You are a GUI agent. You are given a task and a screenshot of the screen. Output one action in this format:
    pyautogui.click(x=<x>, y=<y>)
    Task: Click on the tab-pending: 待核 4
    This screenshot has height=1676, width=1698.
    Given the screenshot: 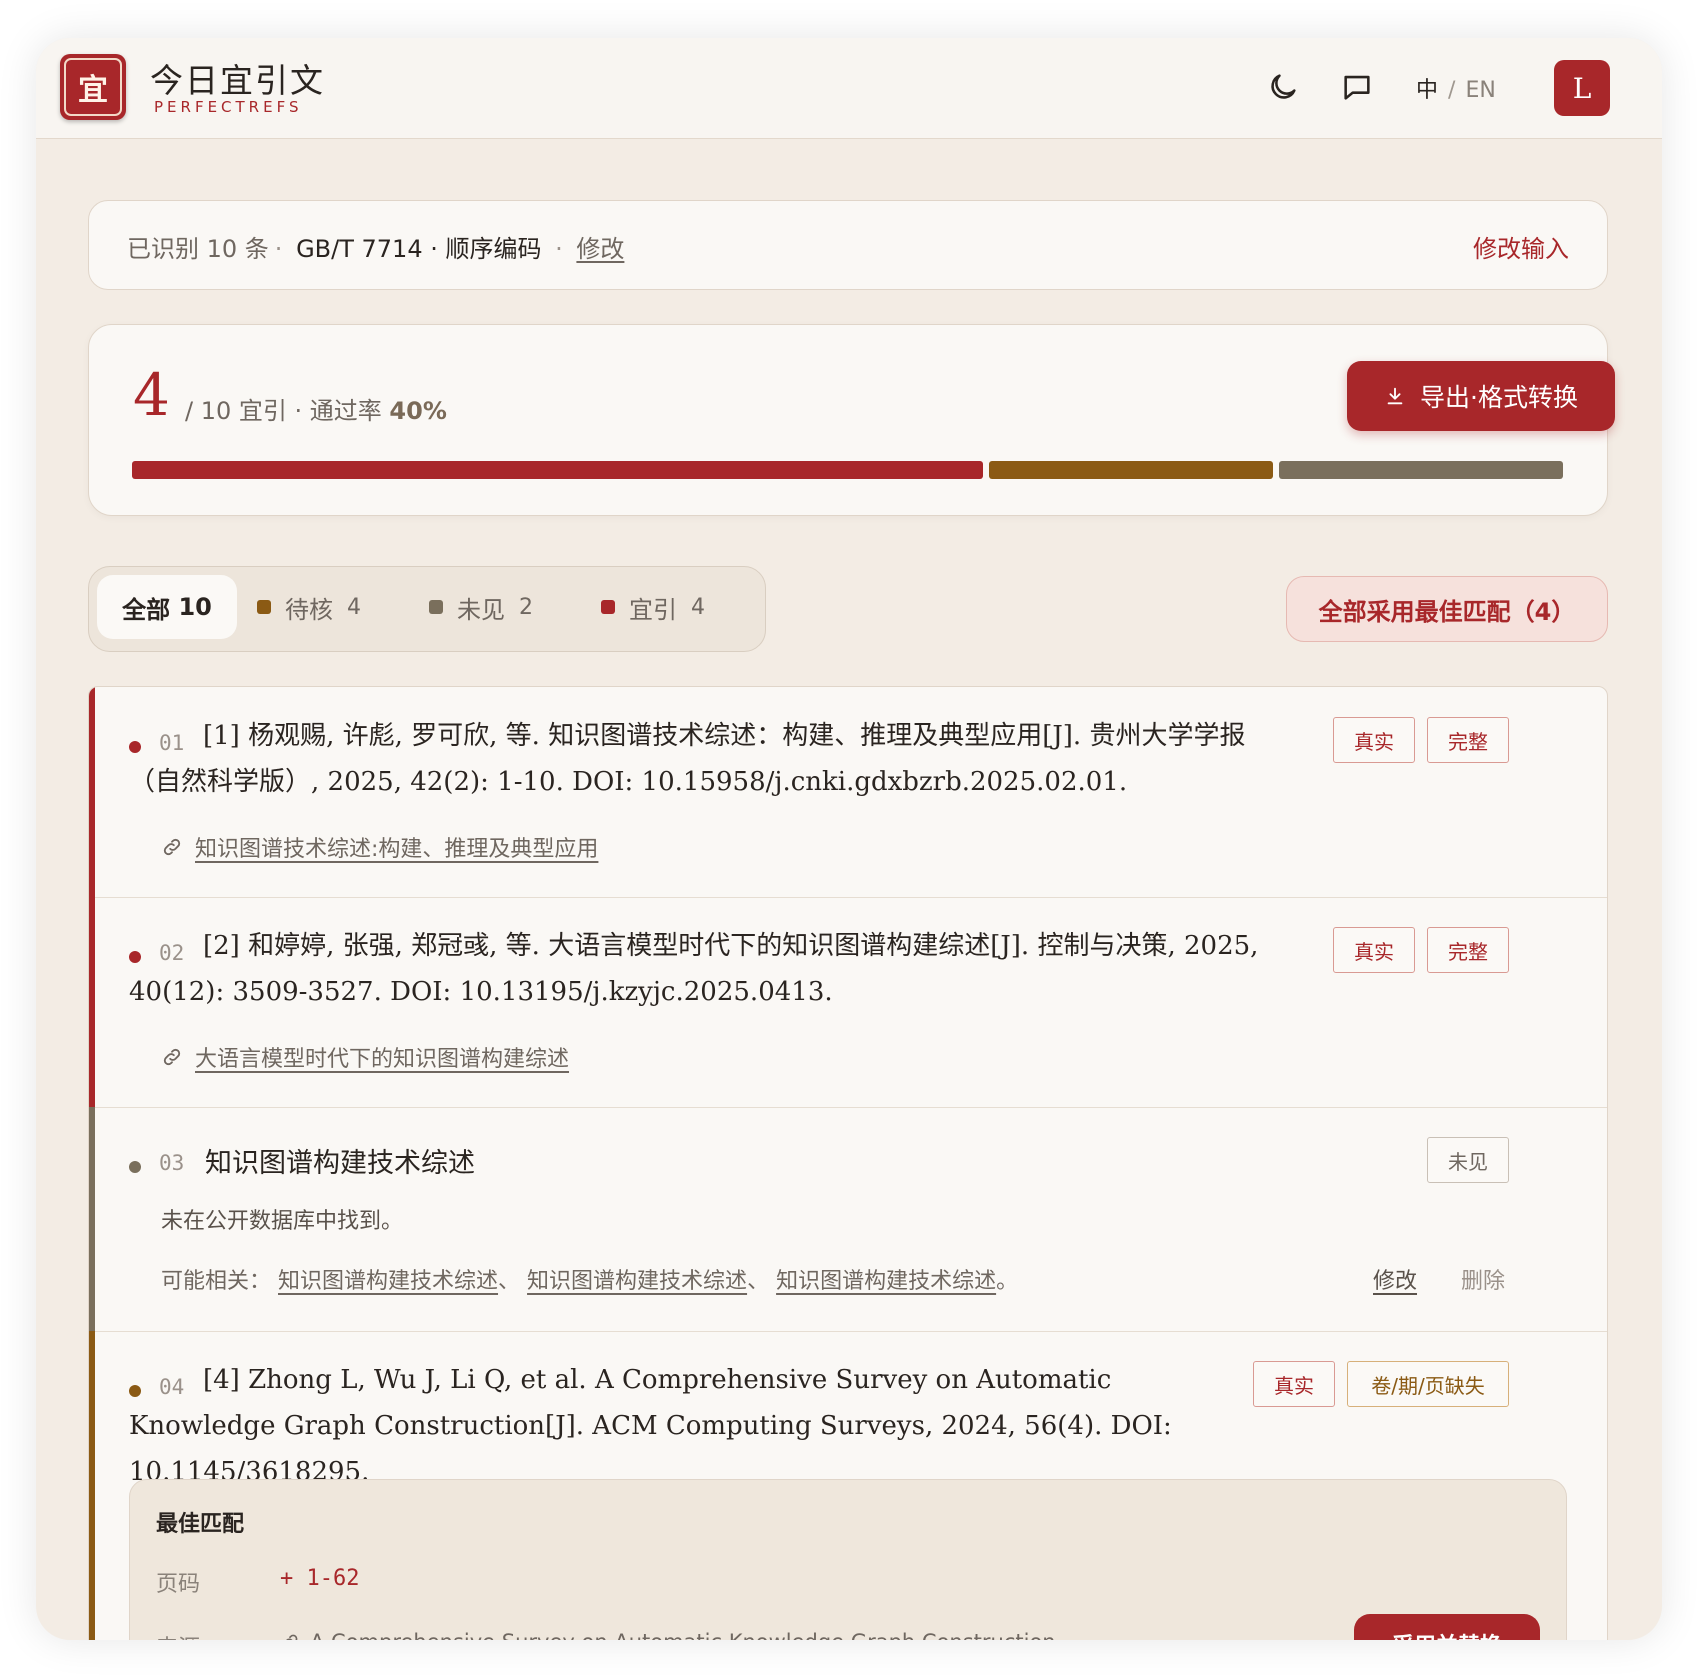 What is the action you would take?
    pyautogui.click(x=309, y=607)
    